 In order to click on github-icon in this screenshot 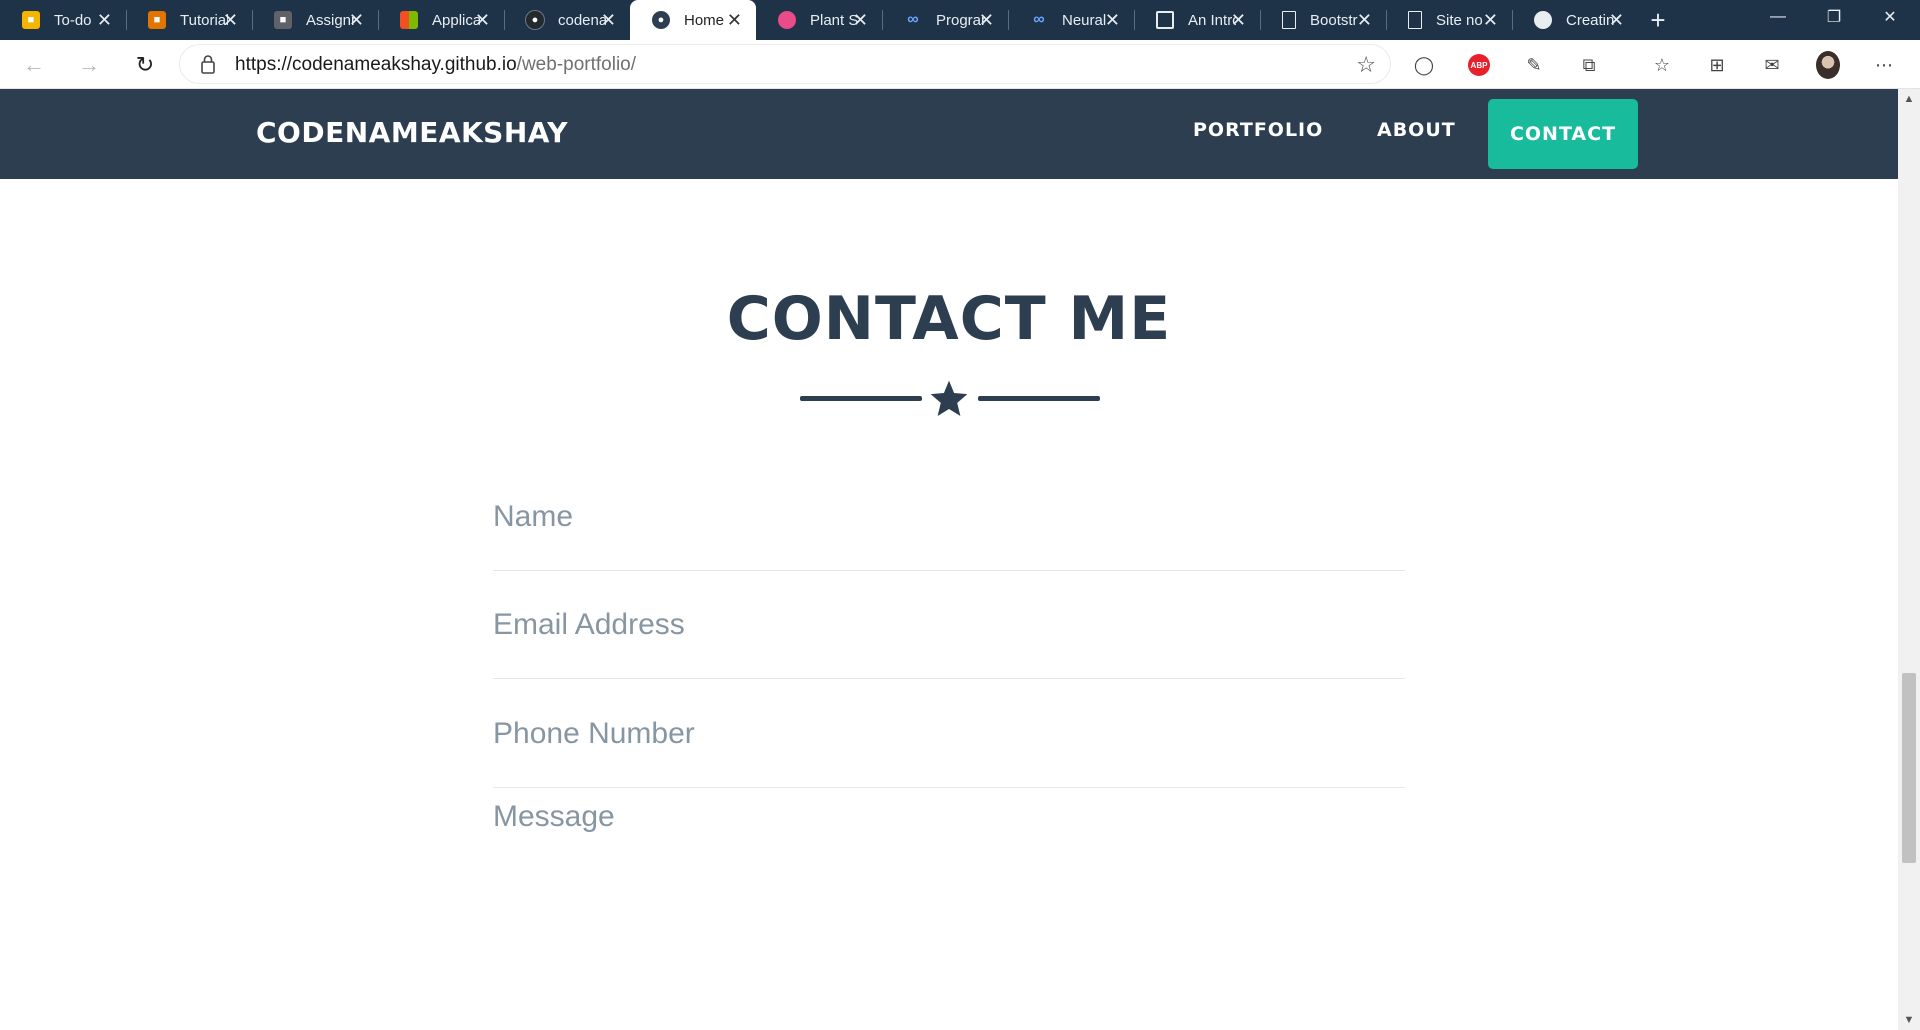, I will do `click(1543, 20)`.